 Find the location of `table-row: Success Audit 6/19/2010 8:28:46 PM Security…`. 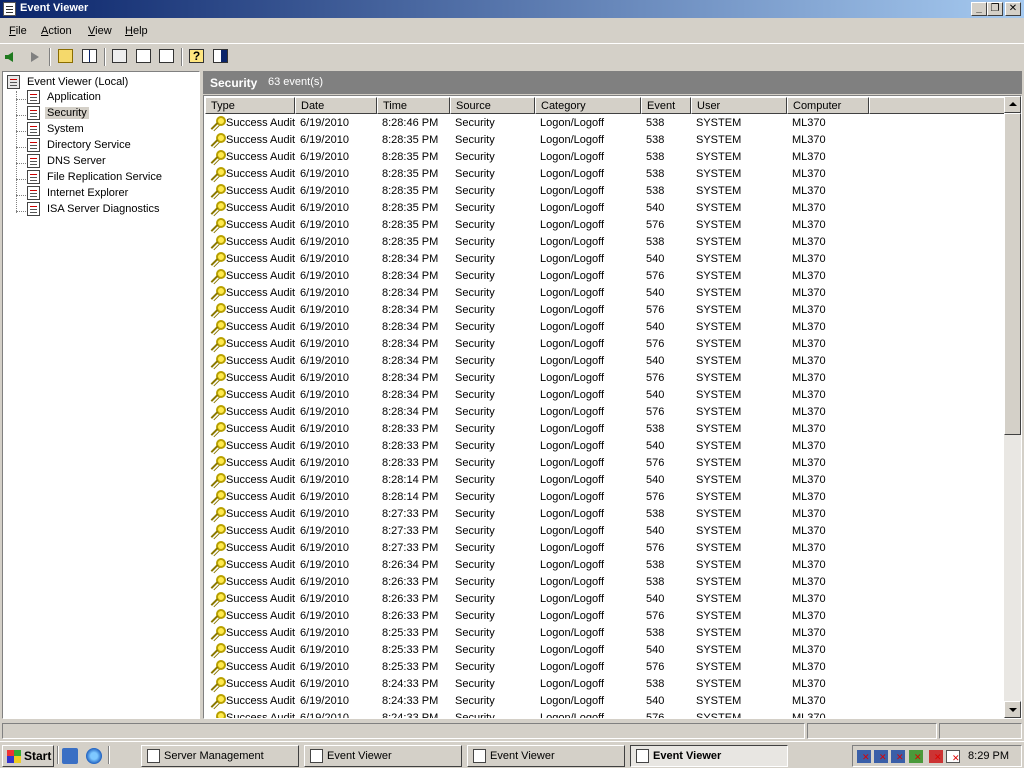

table-row: Success Audit 6/19/2010 8:28:46 PM Security… is located at coordinates (605, 123).